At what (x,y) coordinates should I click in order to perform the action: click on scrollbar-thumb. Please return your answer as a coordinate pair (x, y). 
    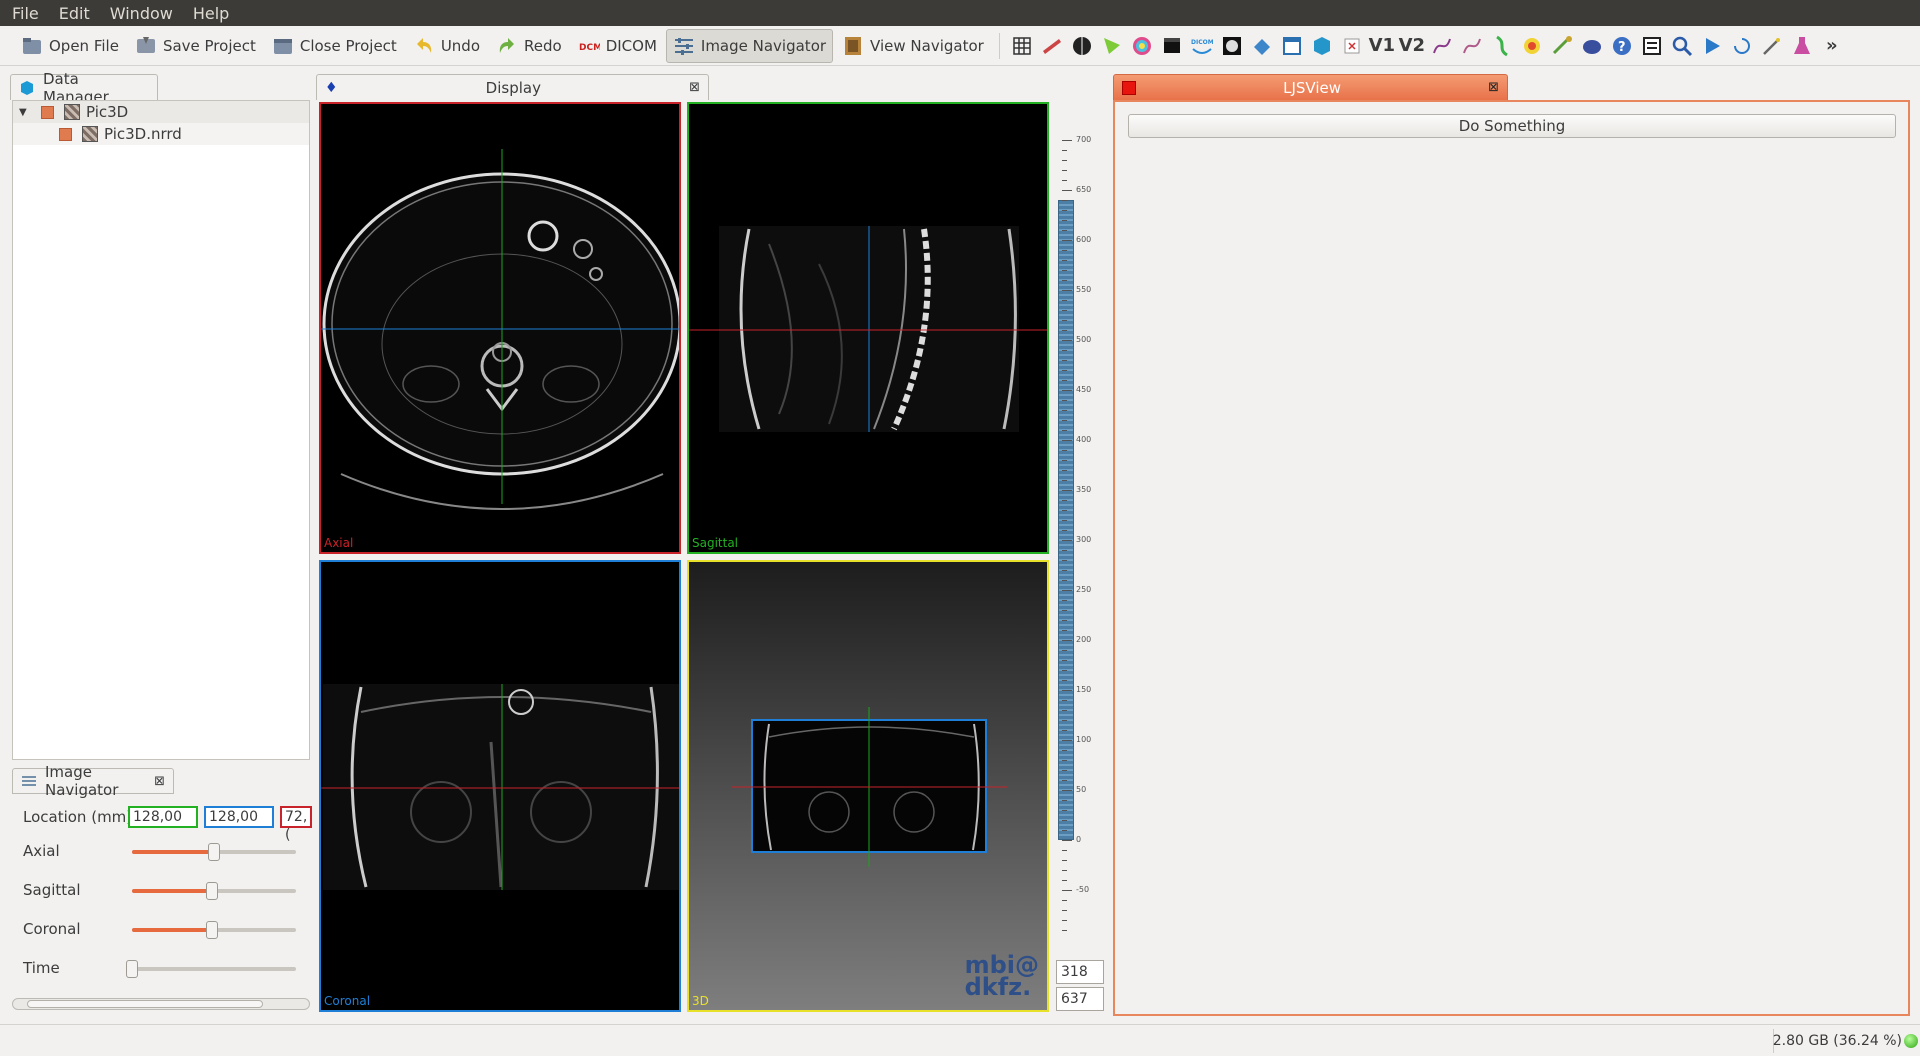
    Looking at the image, I should click on (145, 1004).